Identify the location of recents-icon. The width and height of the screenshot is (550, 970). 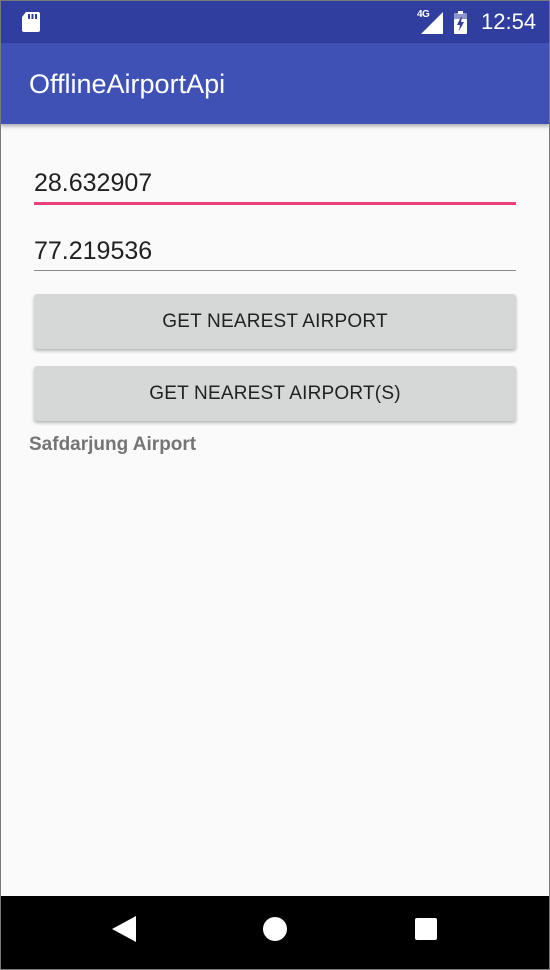
(426, 929).